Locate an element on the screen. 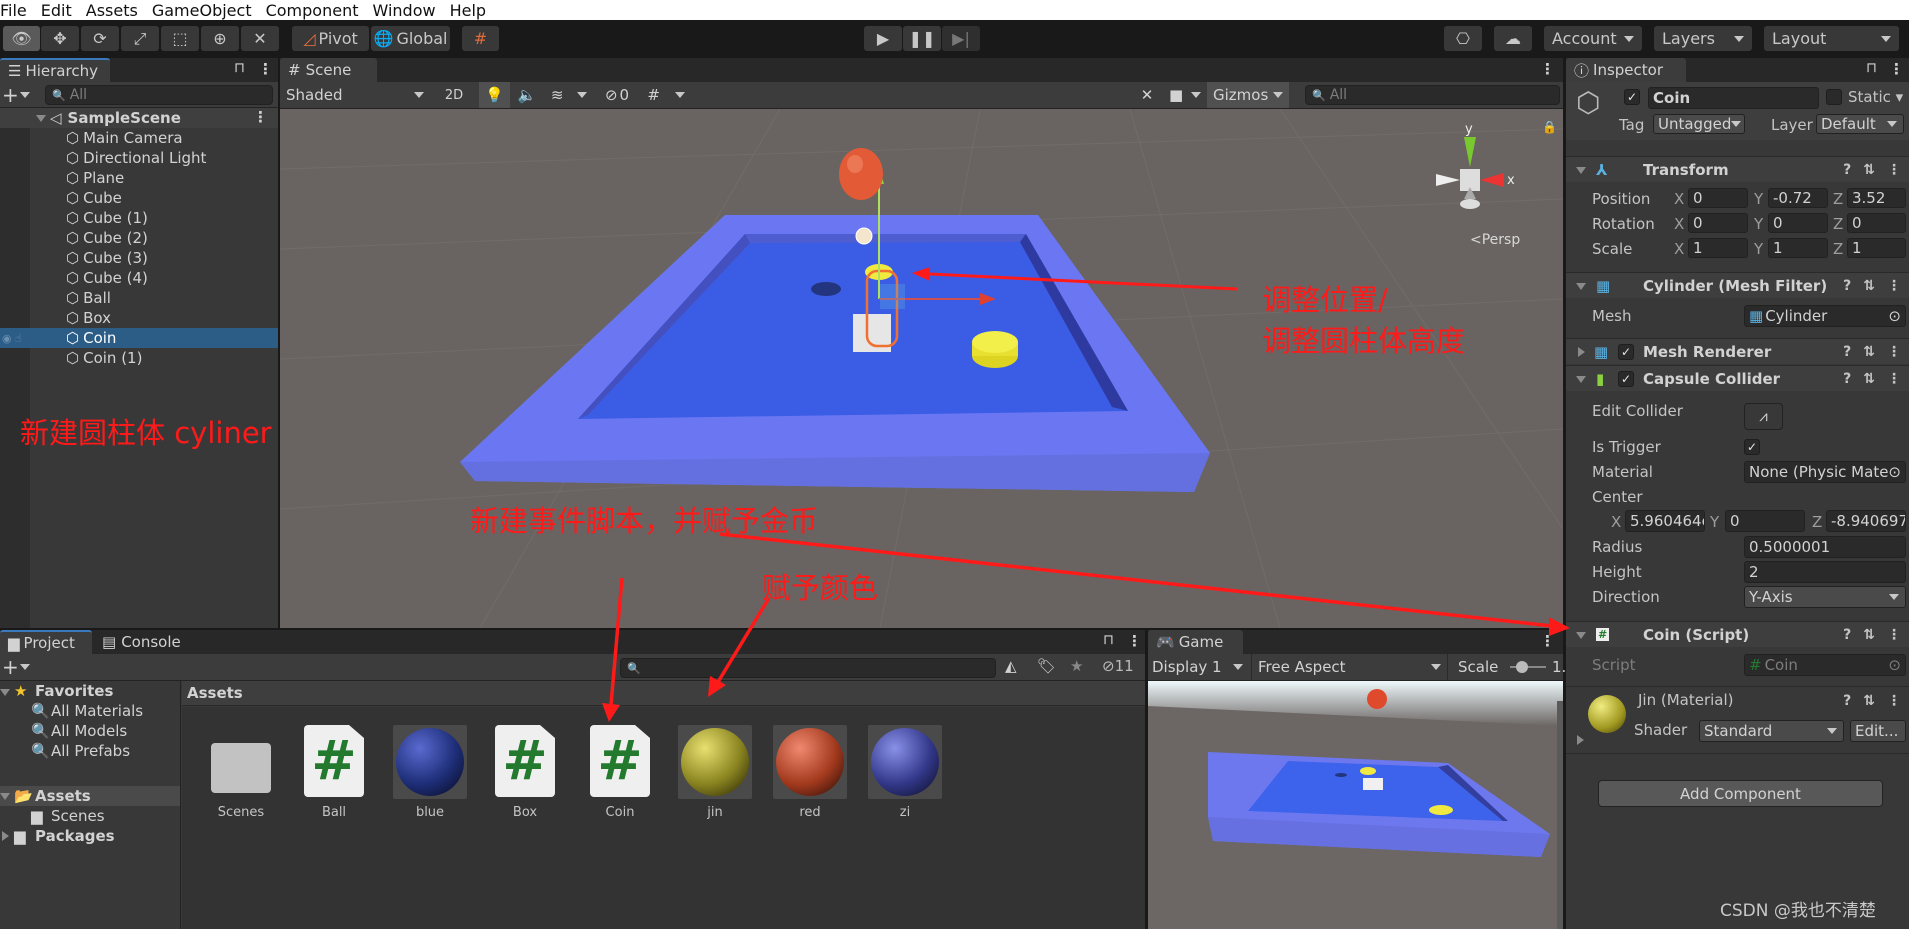 The image size is (1909, 929). scrollbar is located at coordinates (1560, 815).